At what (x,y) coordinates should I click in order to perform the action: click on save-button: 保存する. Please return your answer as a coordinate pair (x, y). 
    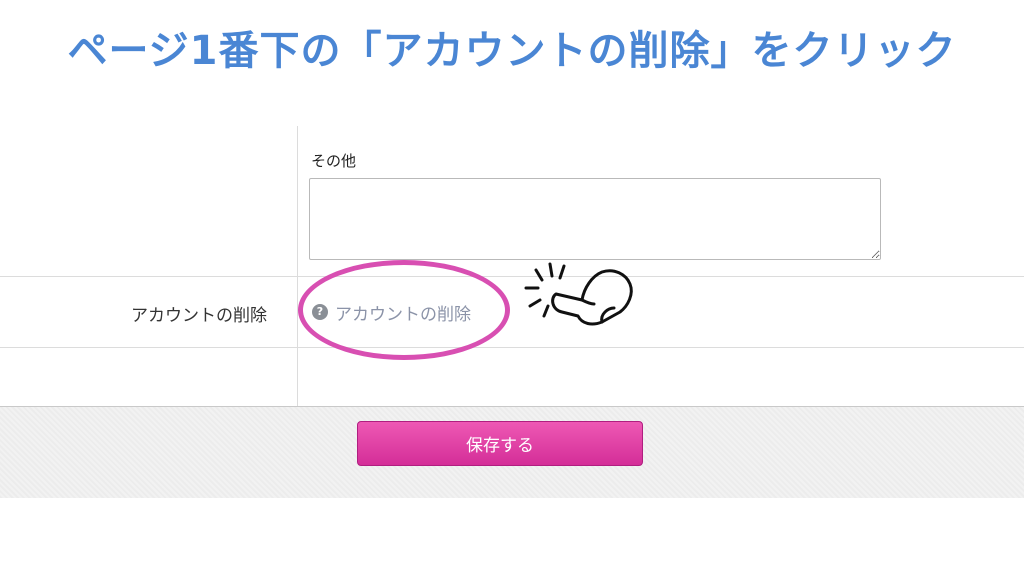
    Looking at the image, I should click on (500, 443).